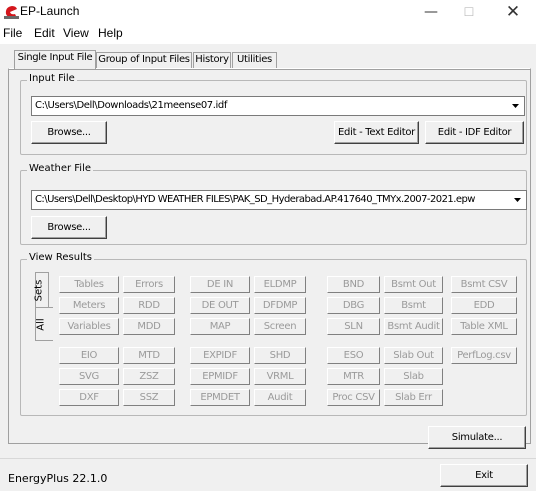  What do you see at coordinates (149, 326) in the screenshot?
I see `result-mdd-button: MDD` at bounding box center [149, 326].